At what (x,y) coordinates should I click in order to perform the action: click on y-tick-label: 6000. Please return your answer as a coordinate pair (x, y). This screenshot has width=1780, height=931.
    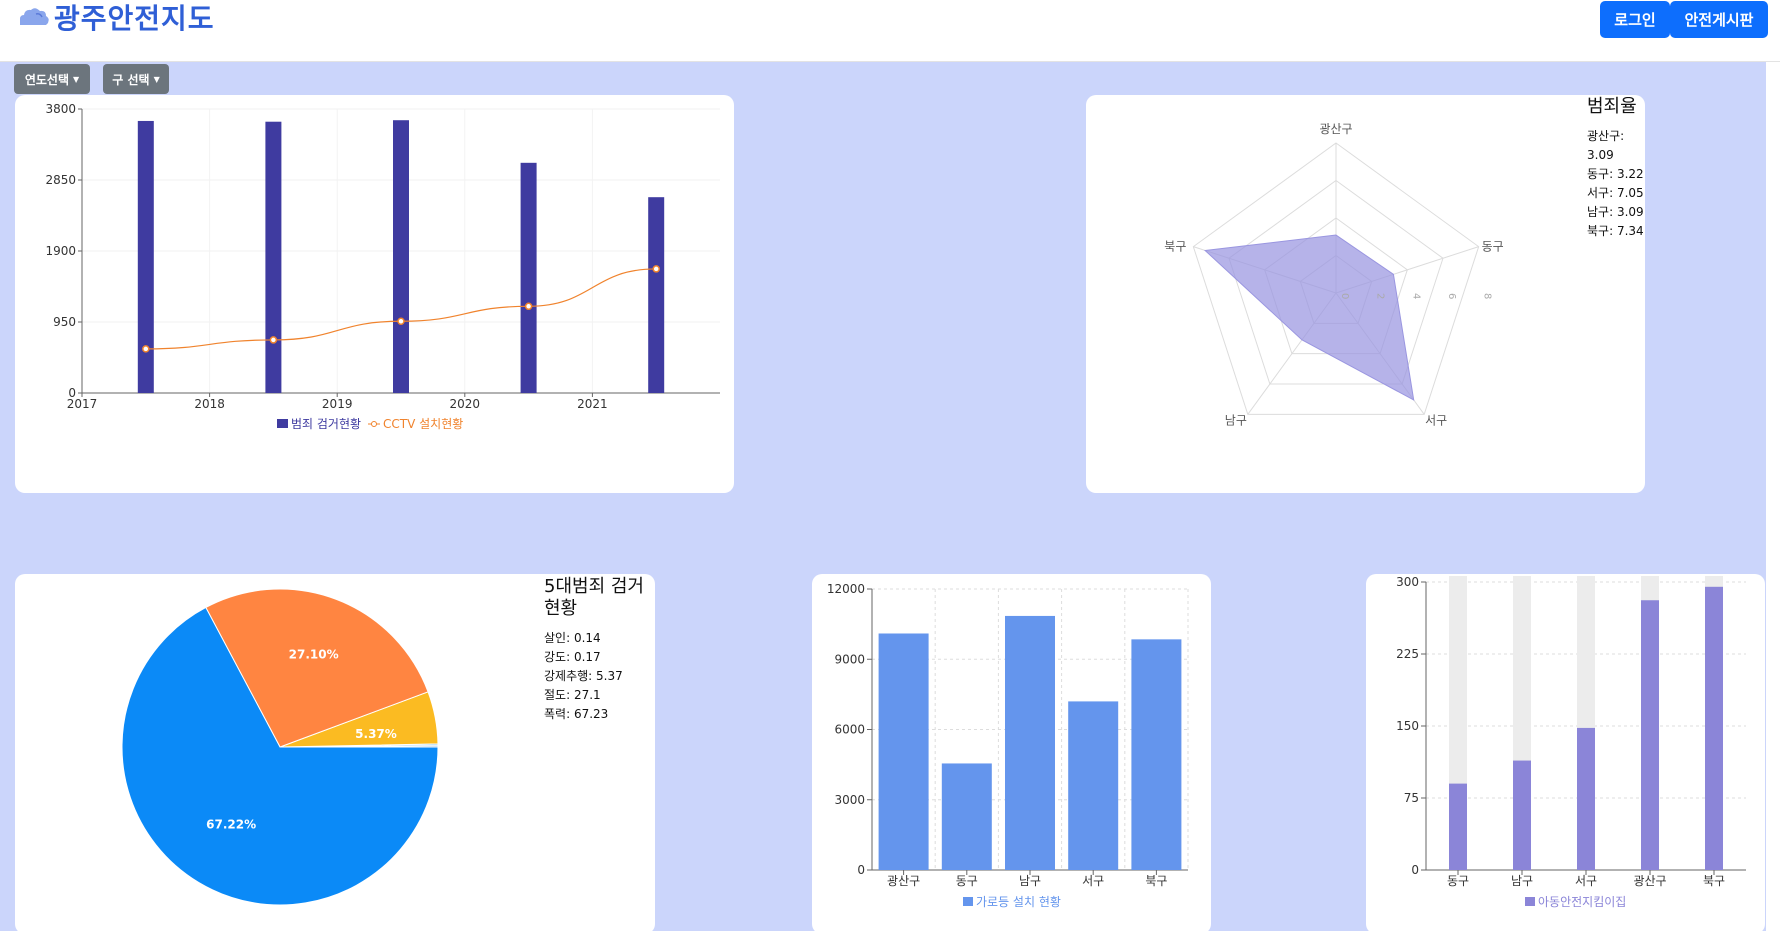
    Looking at the image, I should click on (849, 730).